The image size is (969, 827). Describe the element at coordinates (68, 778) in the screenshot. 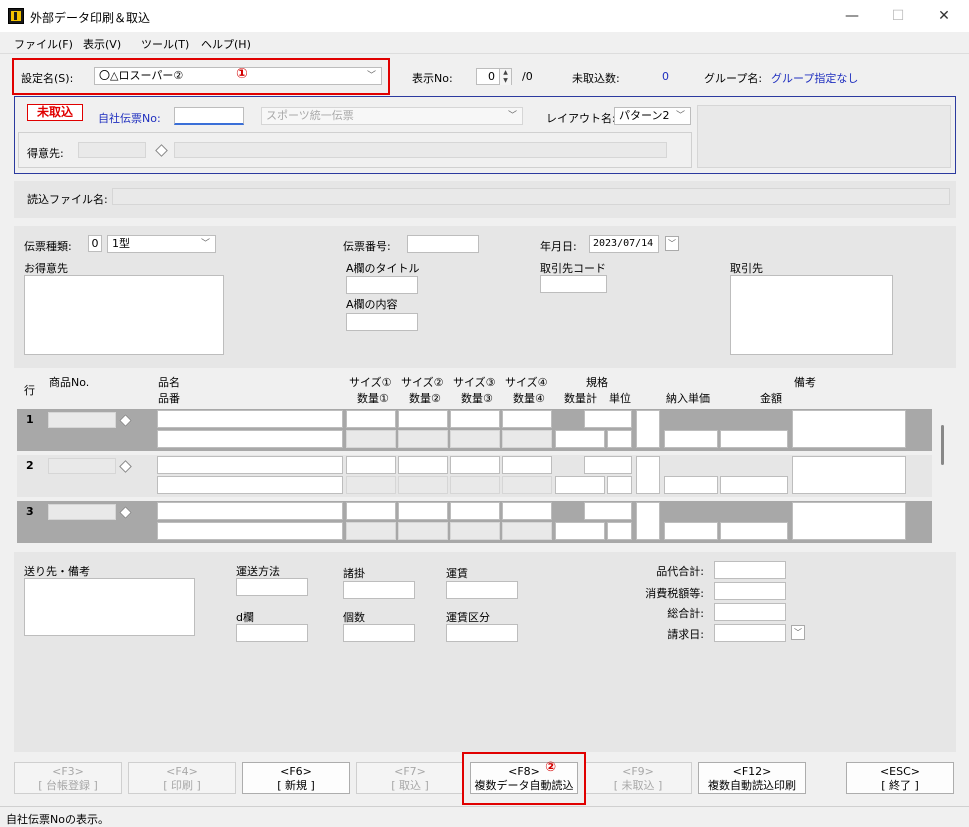

I see `fkey-button-f3: <F3>[ 台帳登録 ]` at that location.